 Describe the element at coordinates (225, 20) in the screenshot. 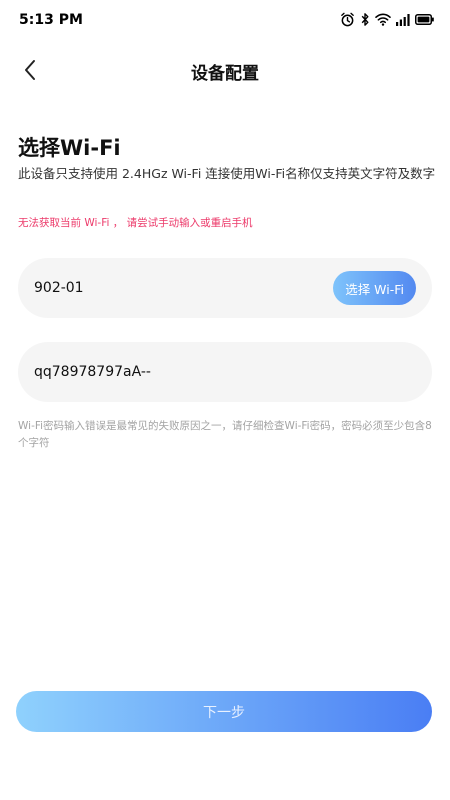

I see `status-bar: 5:13 PM` at that location.